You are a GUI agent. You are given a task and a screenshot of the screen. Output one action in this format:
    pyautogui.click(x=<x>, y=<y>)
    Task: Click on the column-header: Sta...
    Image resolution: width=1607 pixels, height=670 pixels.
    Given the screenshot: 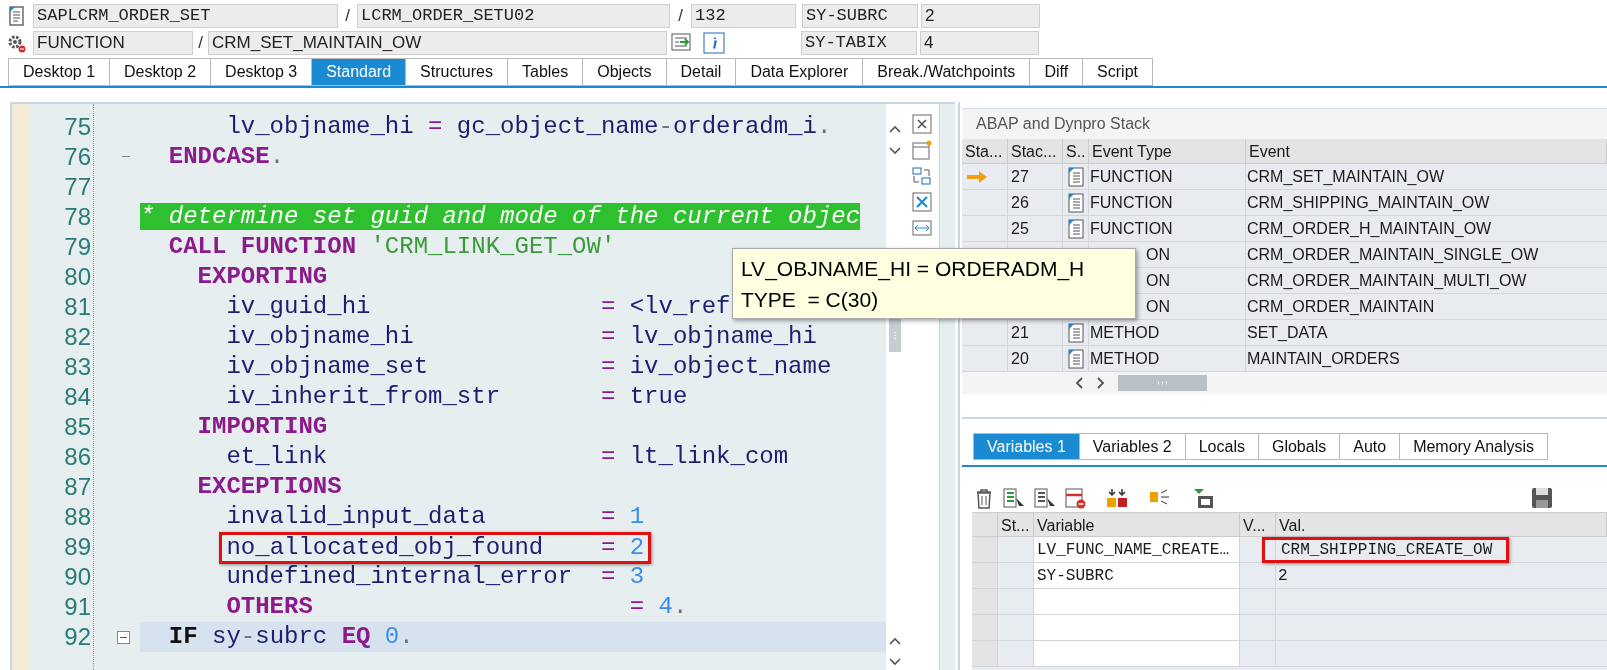 What is the action you would take?
    pyautogui.click(x=985, y=151)
    